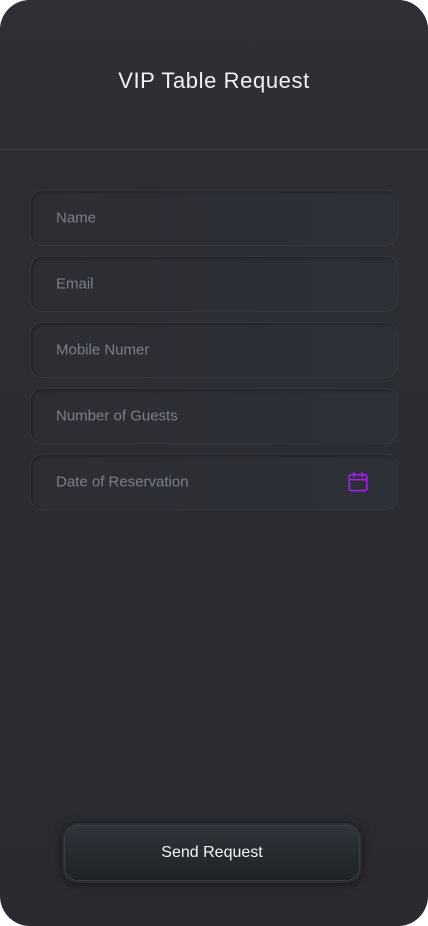 The image size is (428, 926). Describe the element at coordinates (76, 218) in the screenshot. I see `name-placeholder: Name` at that location.